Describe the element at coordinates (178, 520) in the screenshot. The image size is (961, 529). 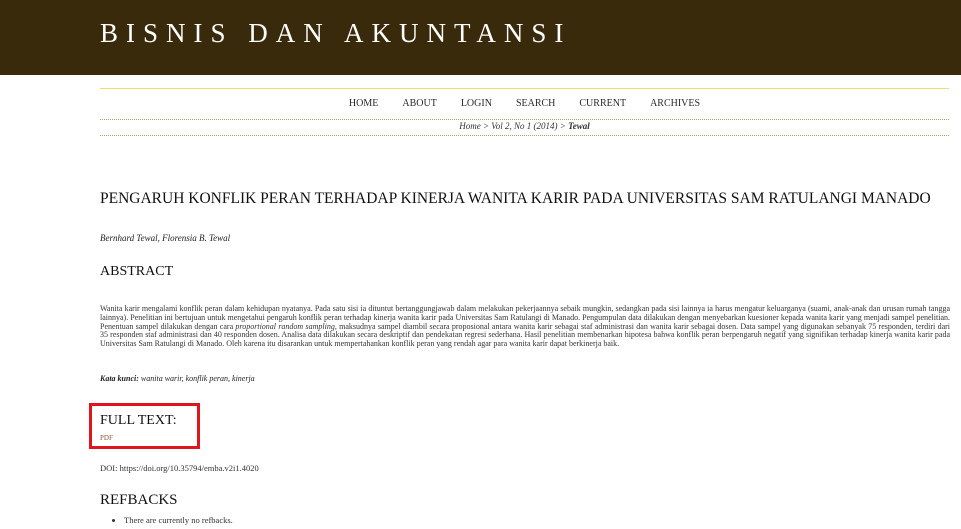
I see `list-item: There are currently no refbacks.` at that location.